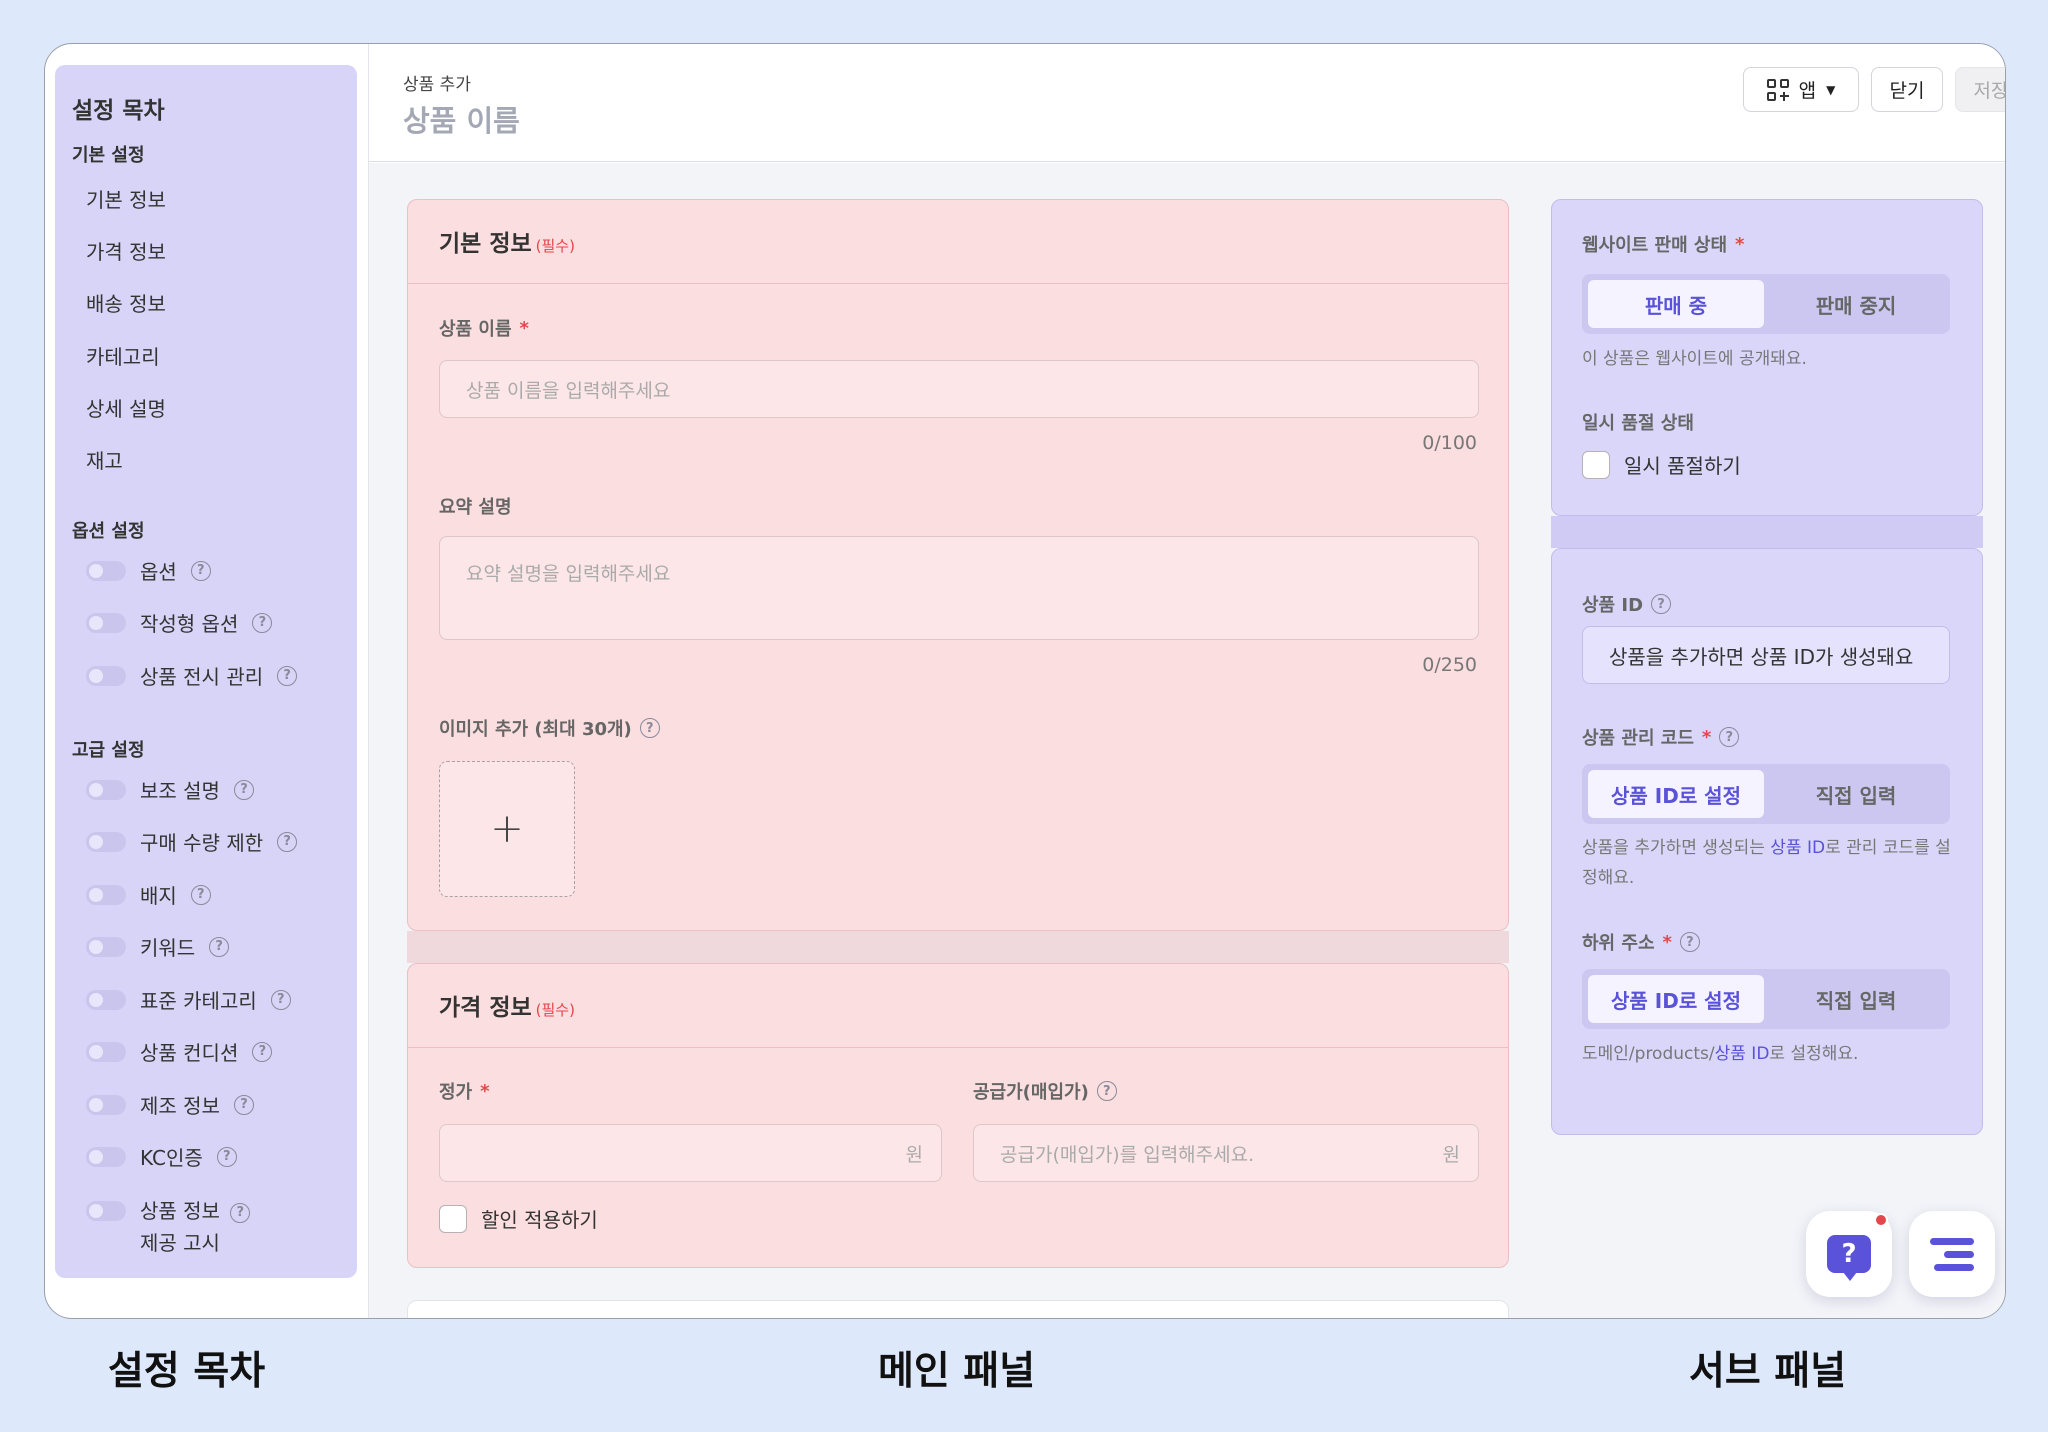  What do you see at coordinates (126, 302) in the screenshot?
I see `toc-link-shipping-info: 배송 정보` at bounding box center [126, 302].